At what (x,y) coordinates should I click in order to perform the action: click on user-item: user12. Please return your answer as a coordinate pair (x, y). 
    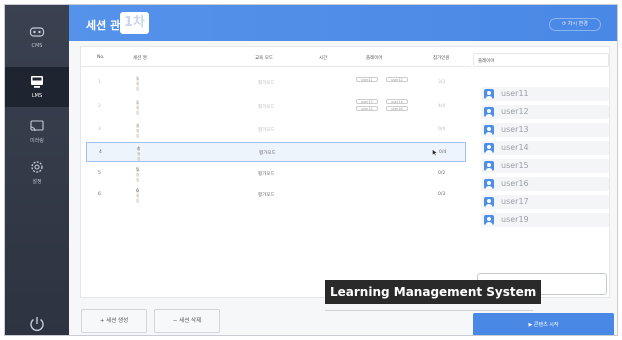
    Looking at the image, I should click on (545, 112).